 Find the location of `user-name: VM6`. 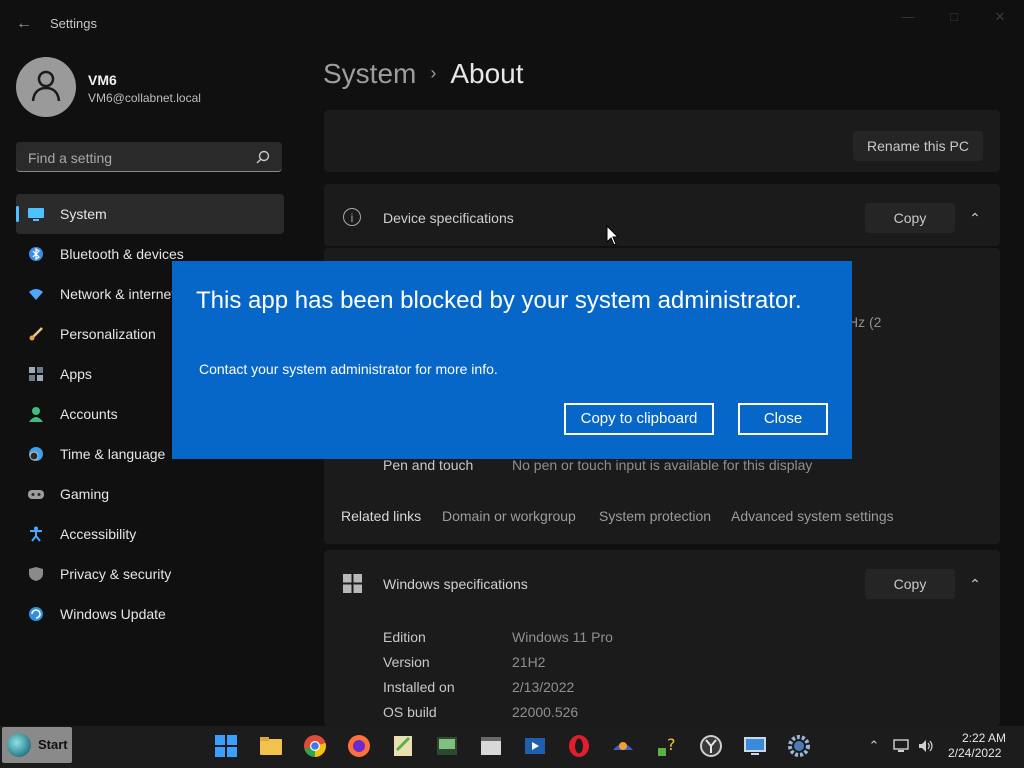

user-name: VM6 is located at coordinates (102, 80).